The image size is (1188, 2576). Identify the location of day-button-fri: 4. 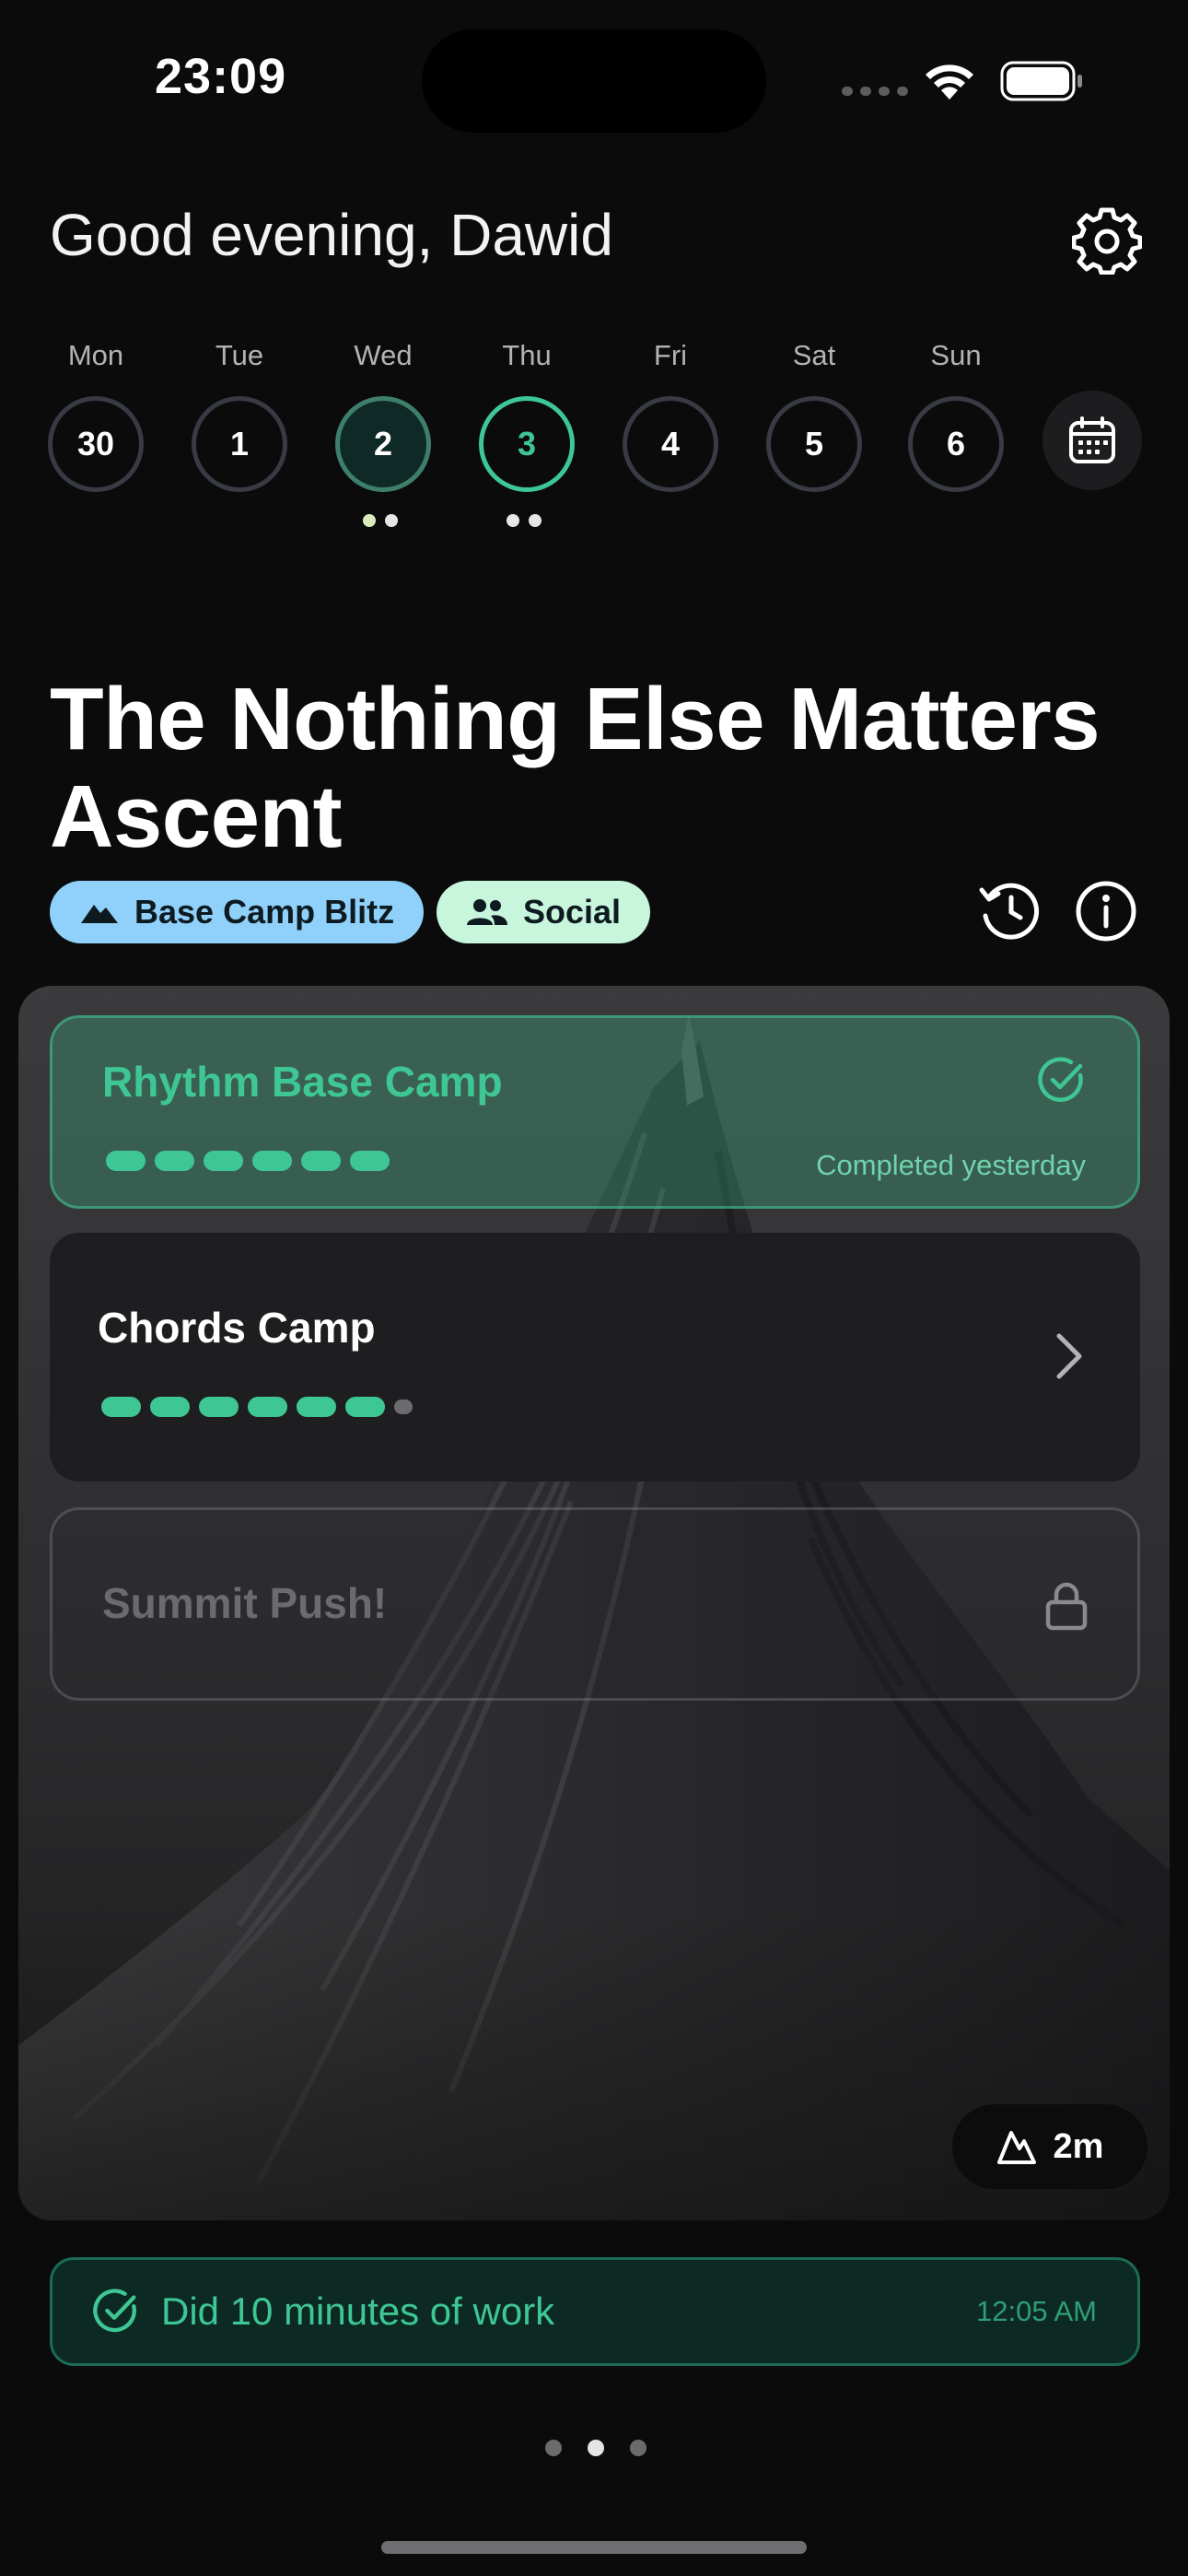
(671, 444).